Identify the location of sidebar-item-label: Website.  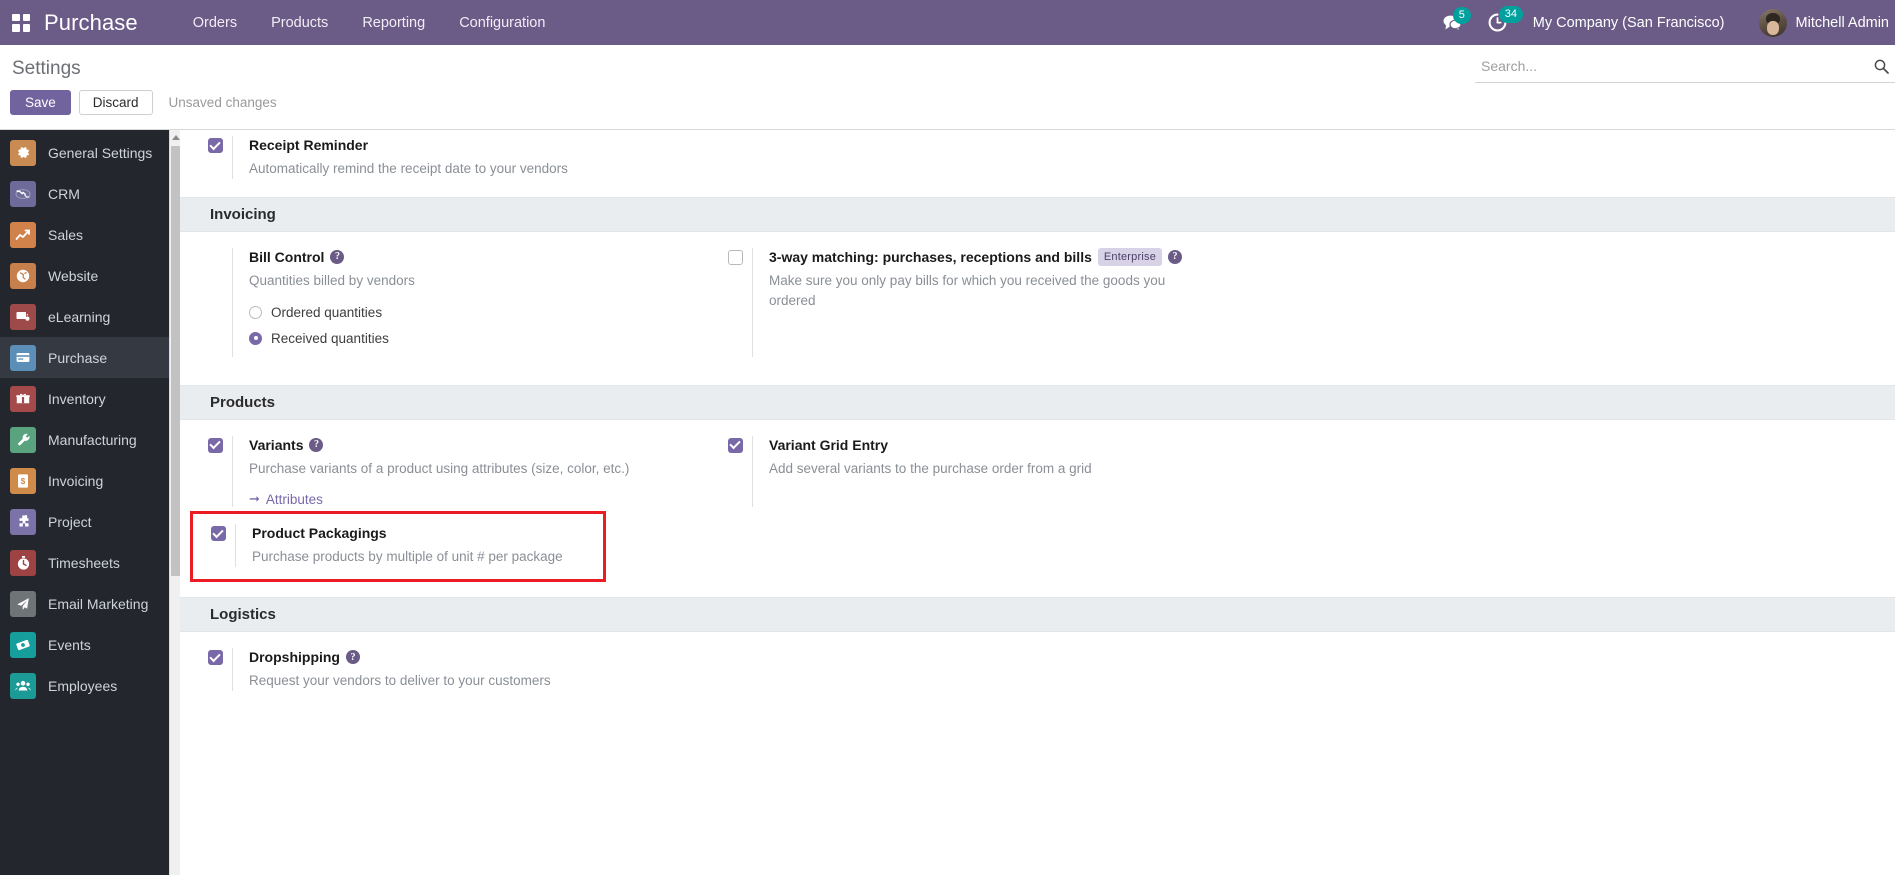
(73, 275).